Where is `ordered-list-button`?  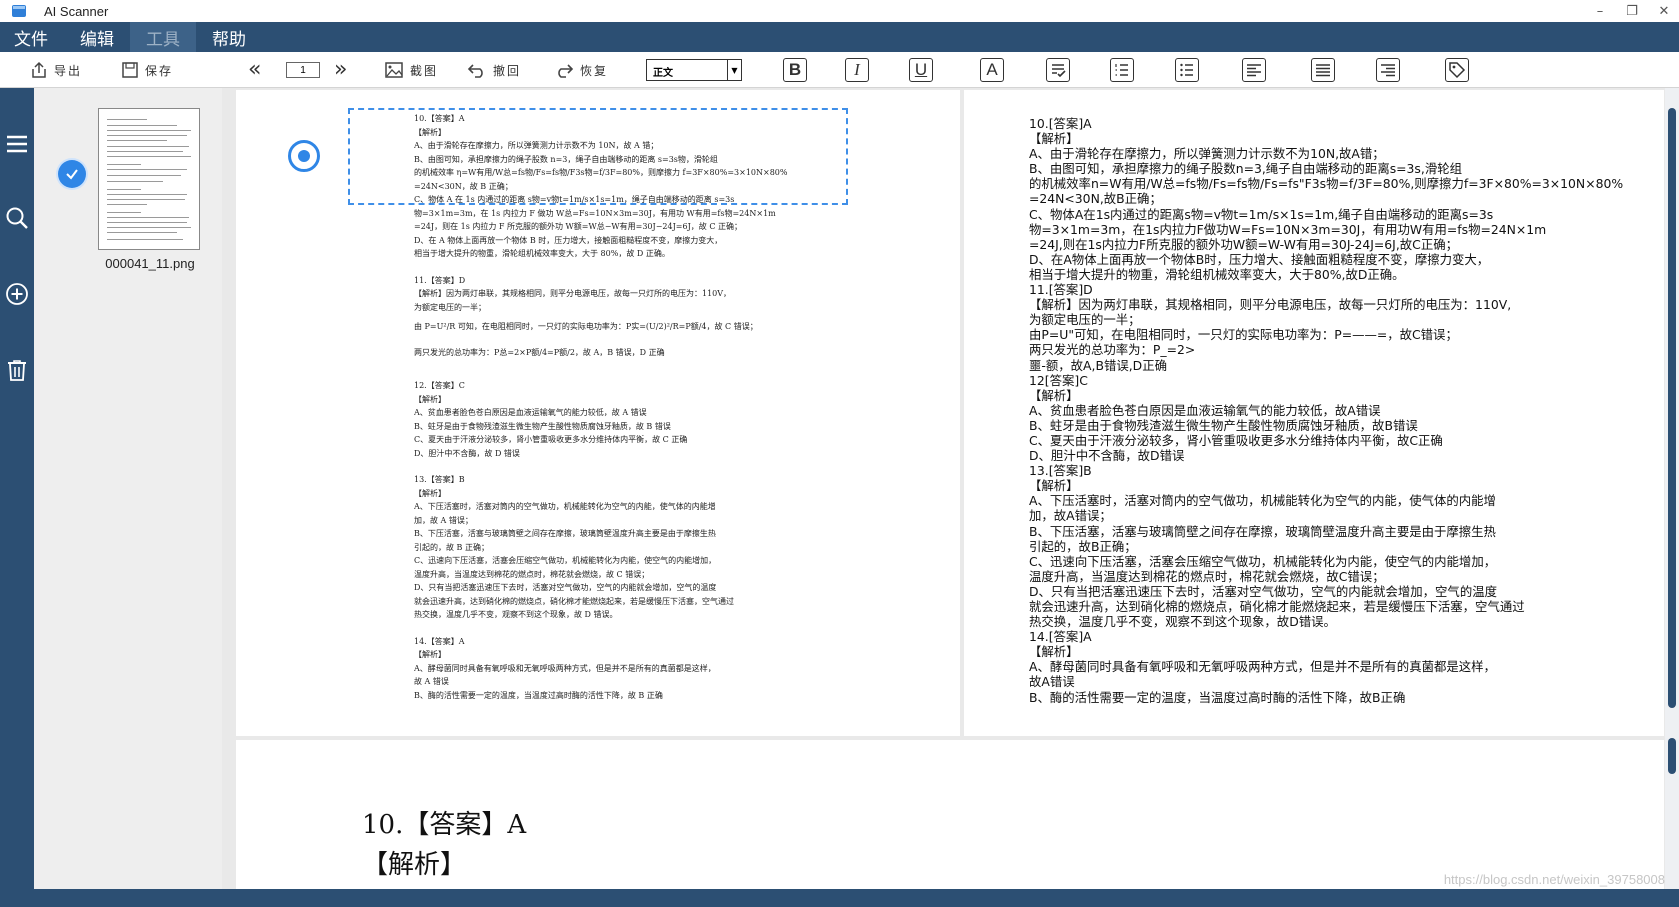 ordered-list-button is located at coordinates (1122, 70).